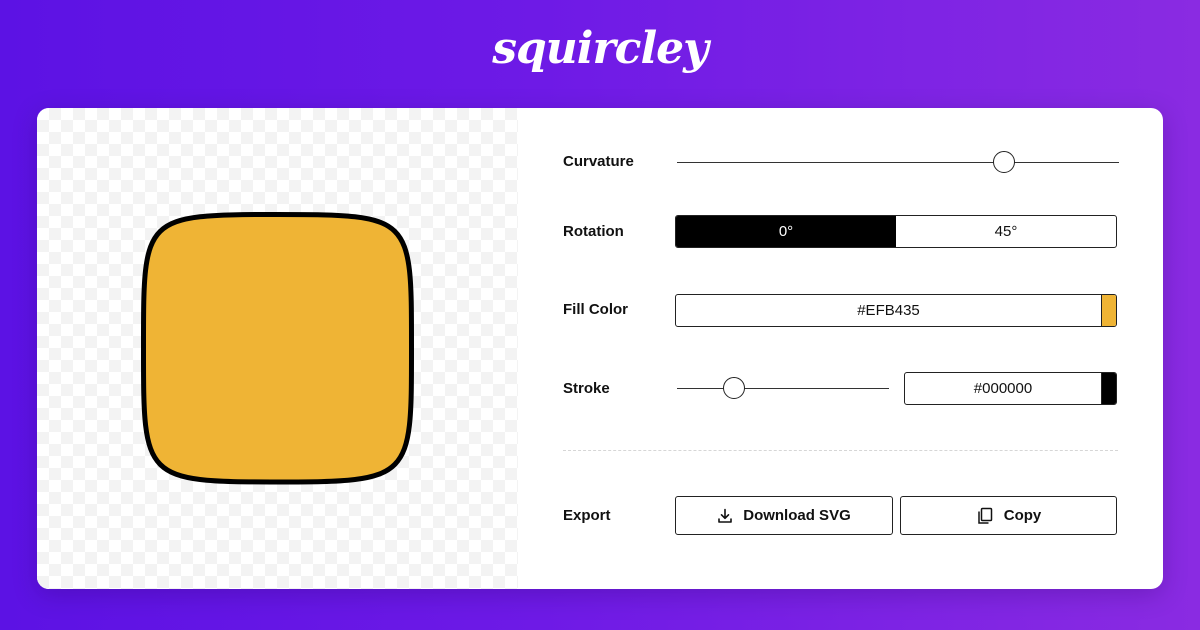 This screenshot has height=630, width=1200. Describe the element at coordinates (598, 161) in the screenshot. I see `curvature-label: Curvature` at that location.